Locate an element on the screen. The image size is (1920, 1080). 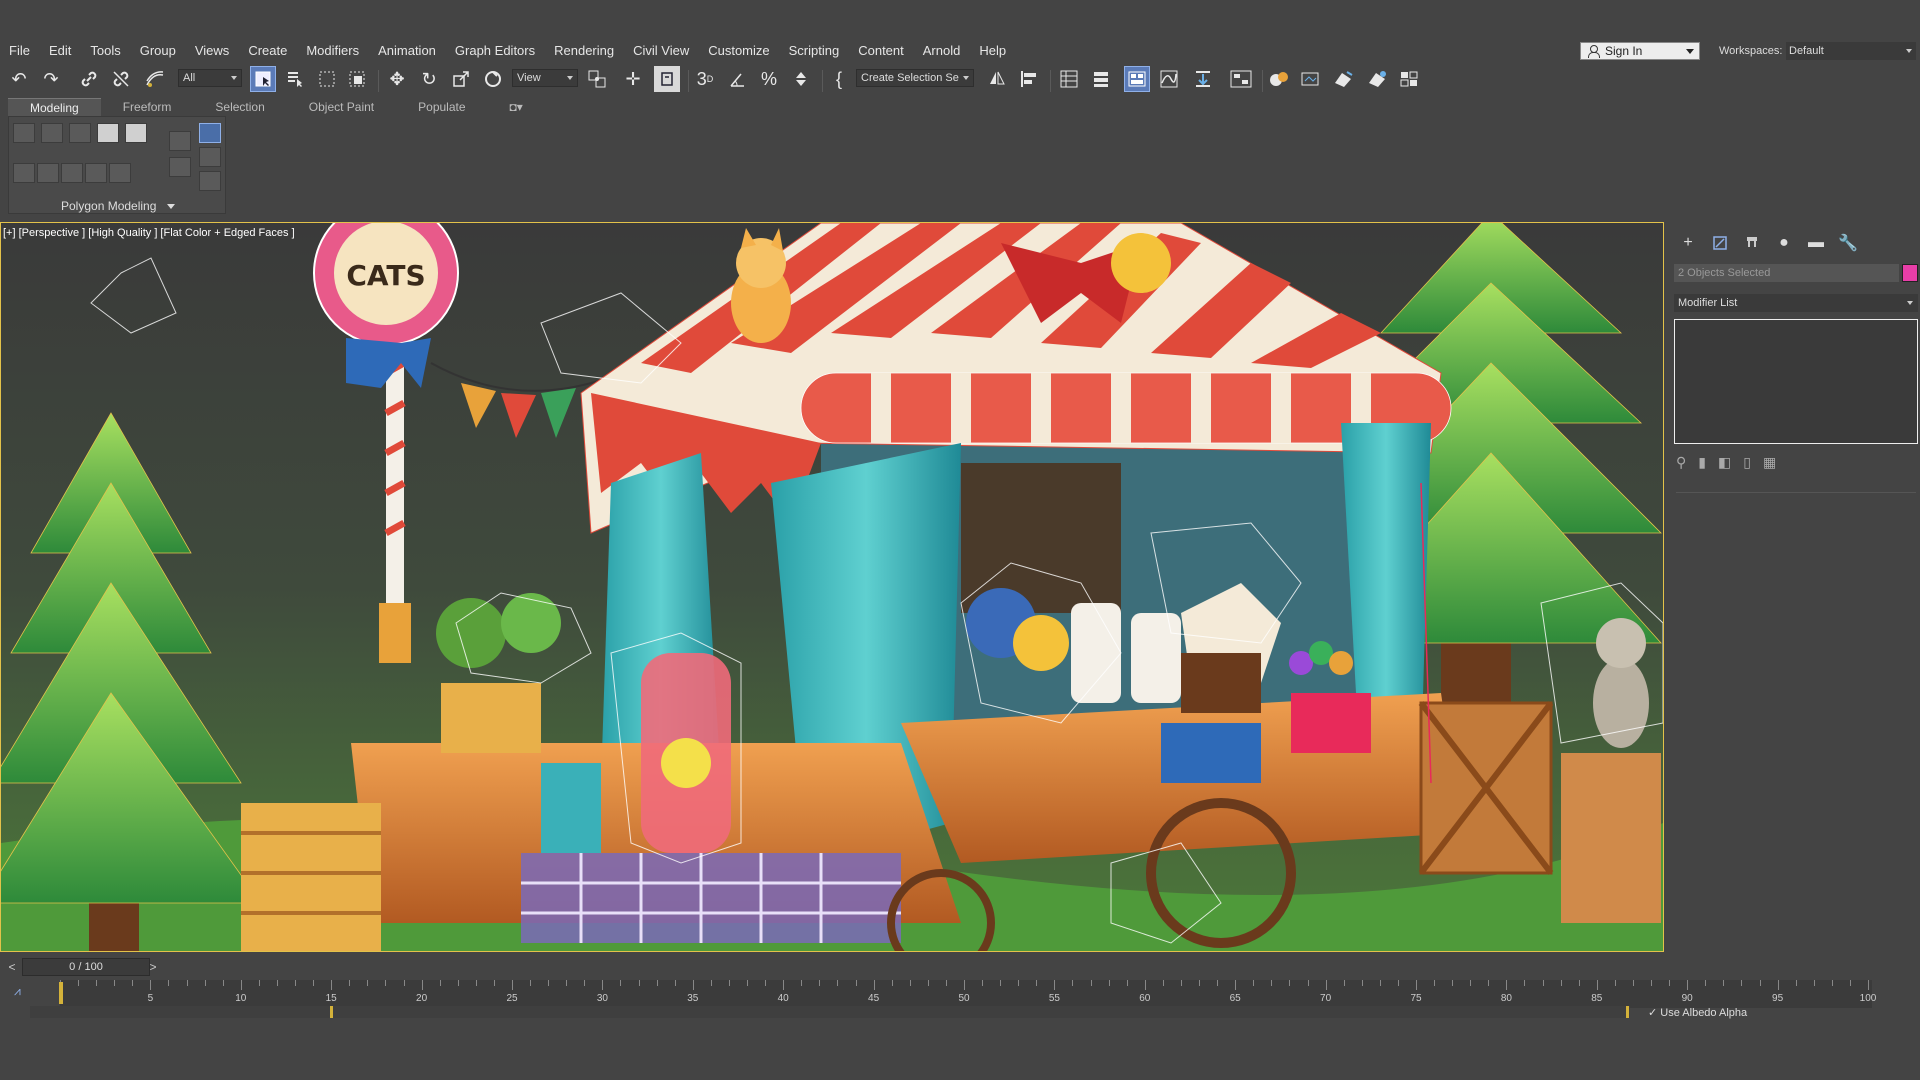
previous-modifier-icon is located at coordinates (180, 141).